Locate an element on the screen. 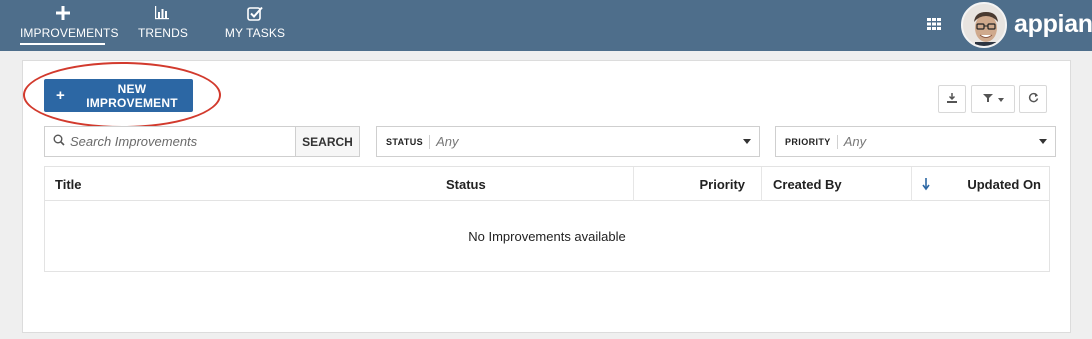  status-filter-value: Any is located at coordinates (447, 141).